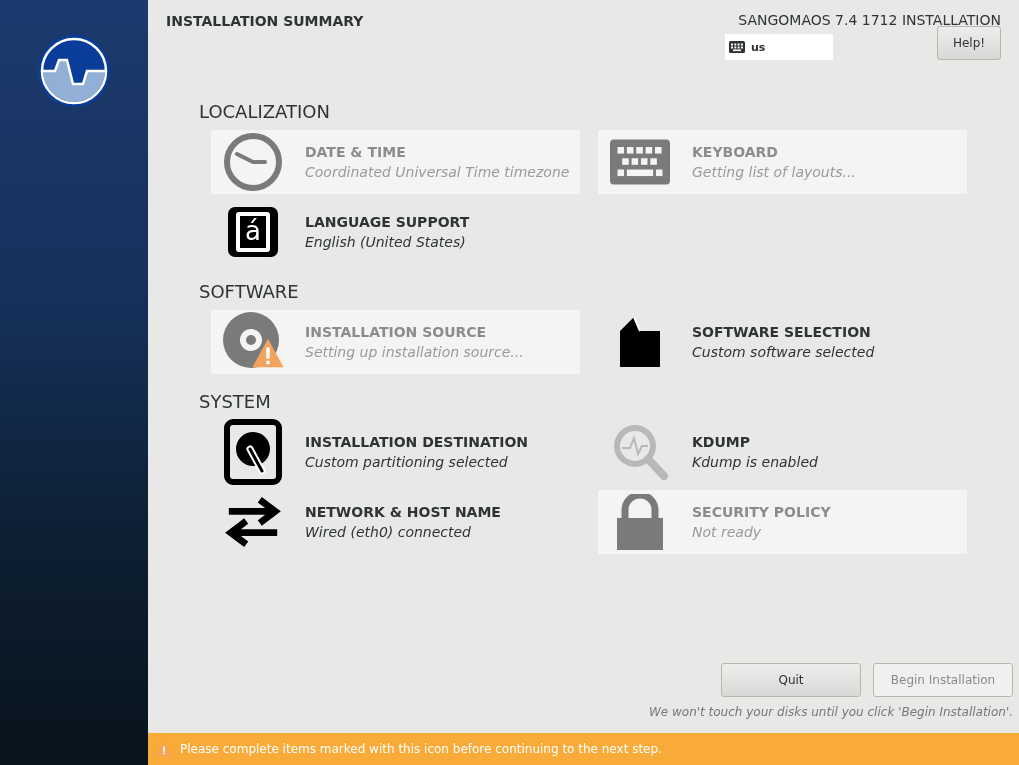 The width and height of the screenshot is (1019, 765). I want to click on spoke-status: Custom software selected, so click(783, 352).